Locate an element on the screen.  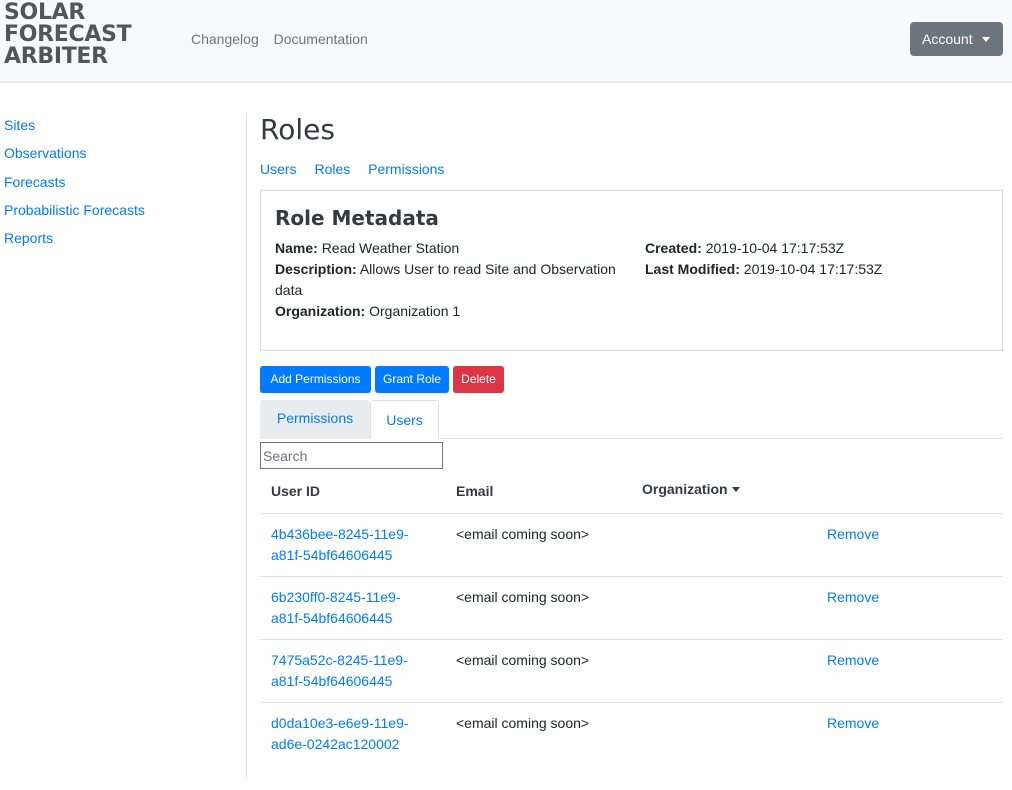
sidebar-item-sites: Sites is located at coordinates (74, 130).